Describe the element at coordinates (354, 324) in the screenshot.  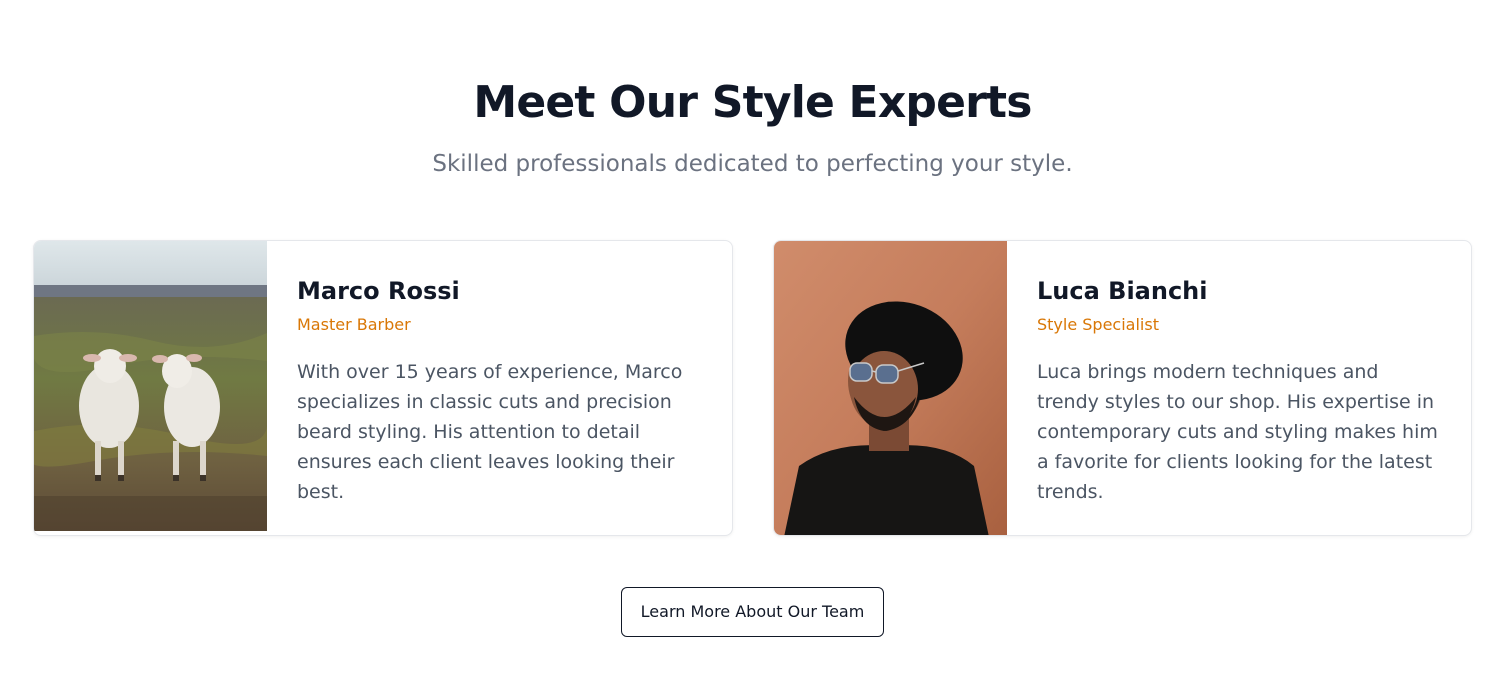
I see `team-member-role: Master Barber` at that location.